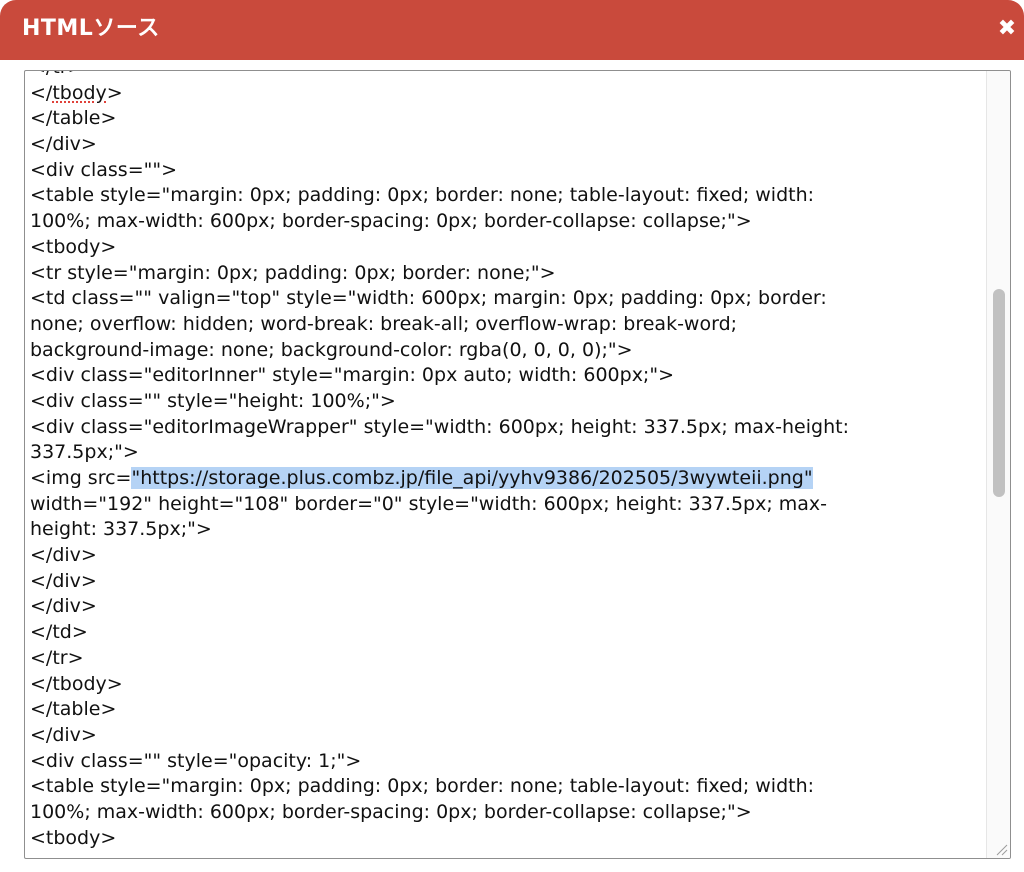 The height and width of the screenshot is (872, 1024). Describe the element at coordinates (81, 478) in the screenshot. I see `code-token: <img src=` at that location.